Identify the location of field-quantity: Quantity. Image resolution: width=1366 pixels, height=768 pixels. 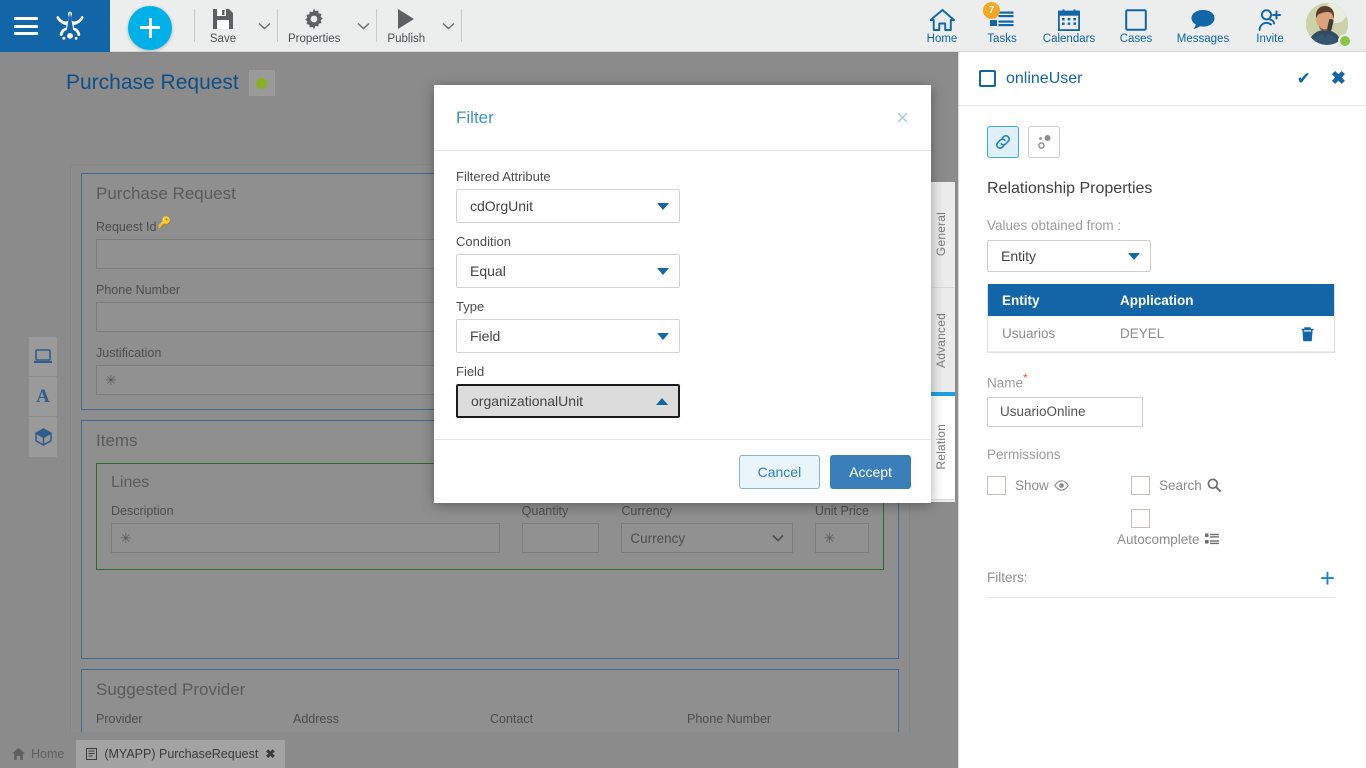
(560, 529).